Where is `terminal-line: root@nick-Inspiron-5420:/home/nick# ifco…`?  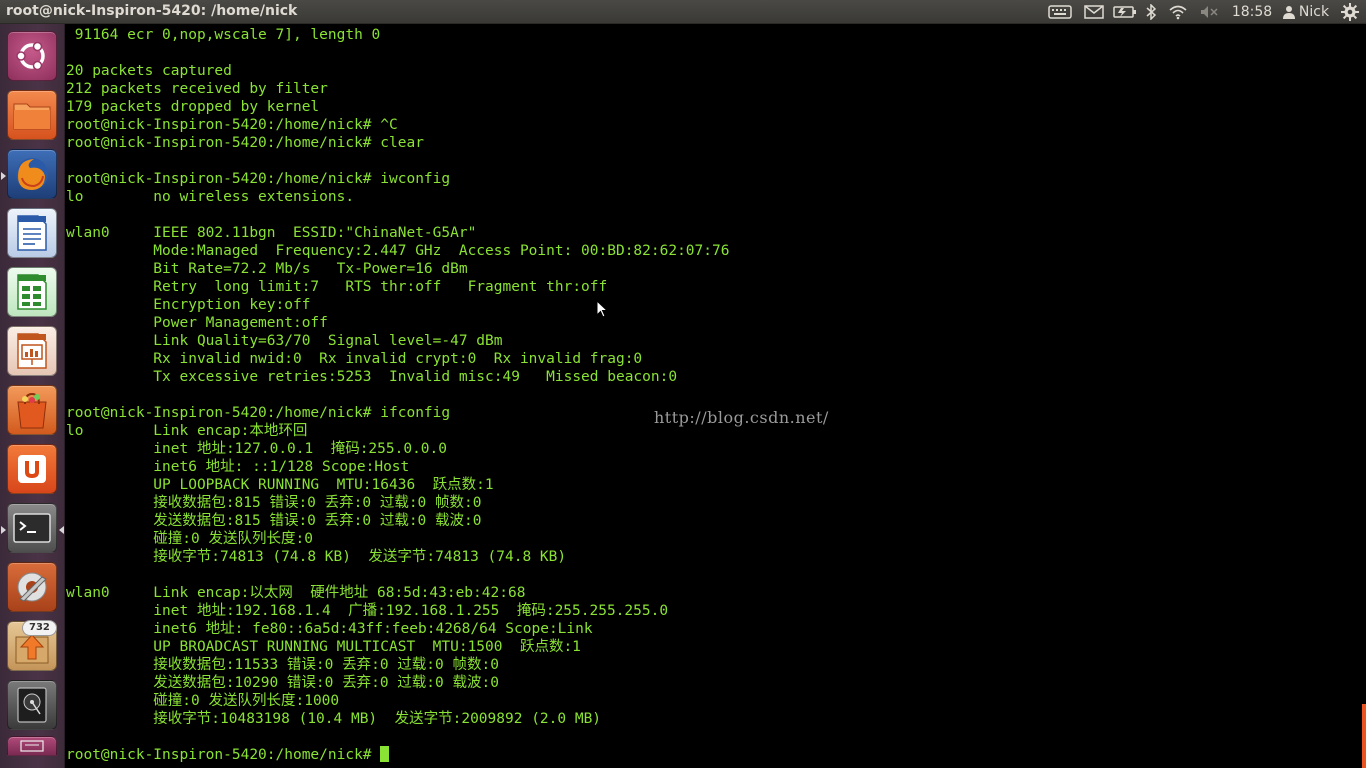 terminal-line: root@nick-Inspiron-5420:/home/nick# ifco… is located at coordinates (258, 413).